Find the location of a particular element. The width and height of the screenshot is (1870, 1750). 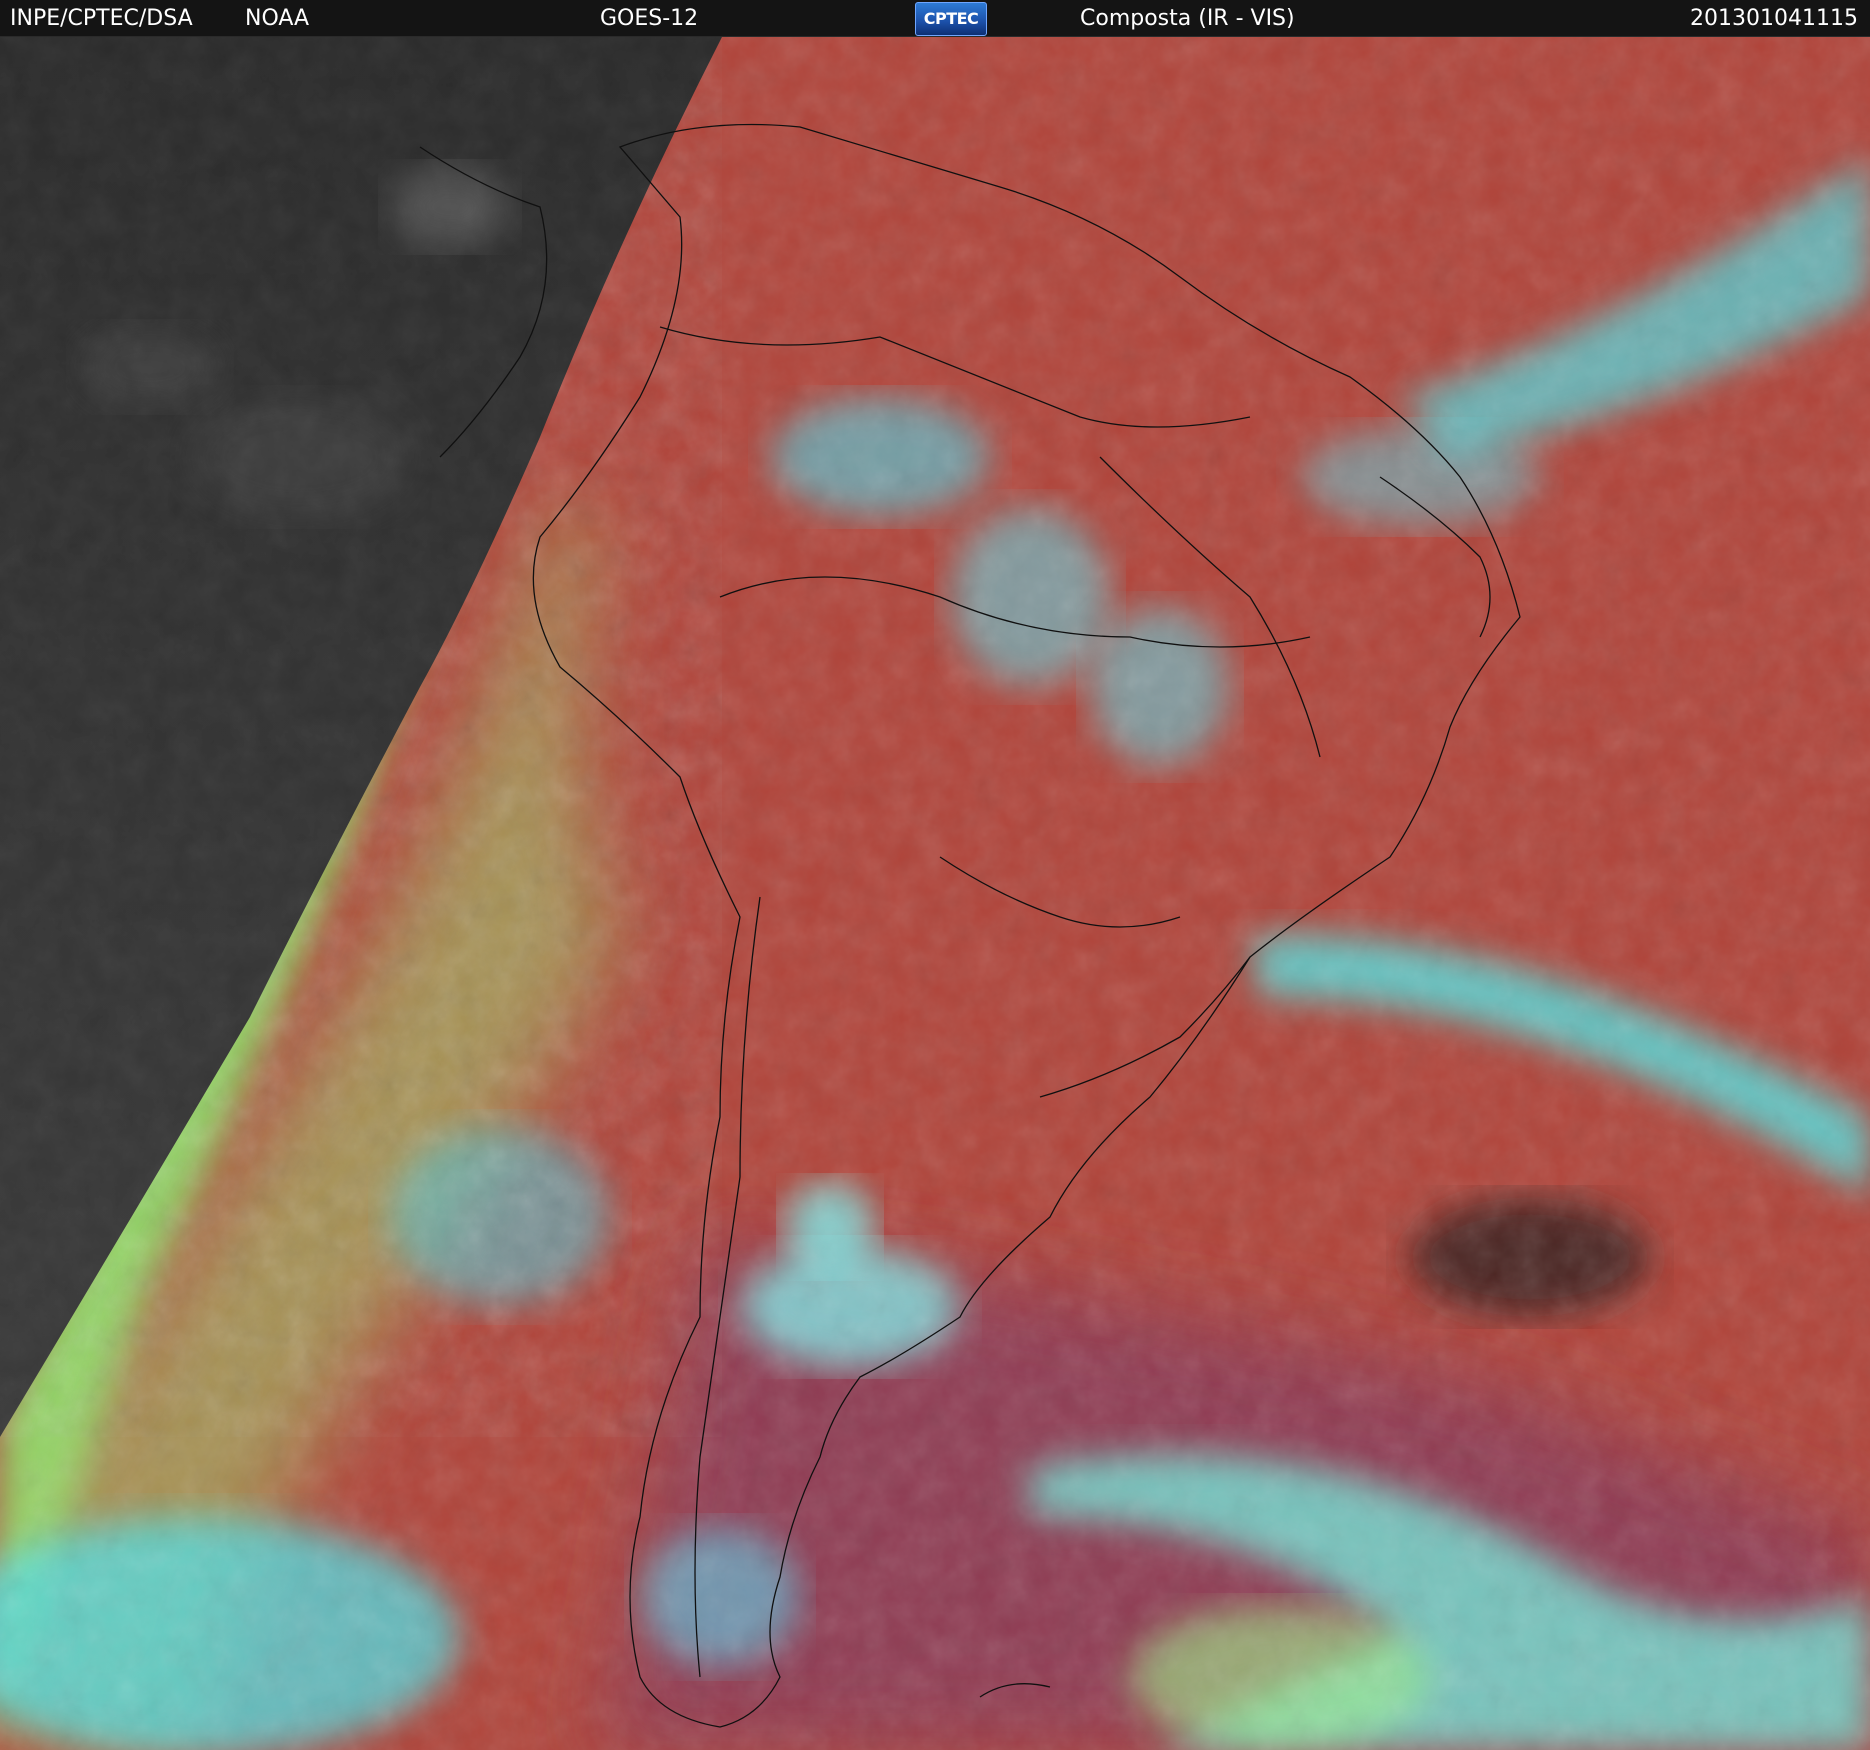

satellite-label: GOES-12 is located at coordinates (649, 18).